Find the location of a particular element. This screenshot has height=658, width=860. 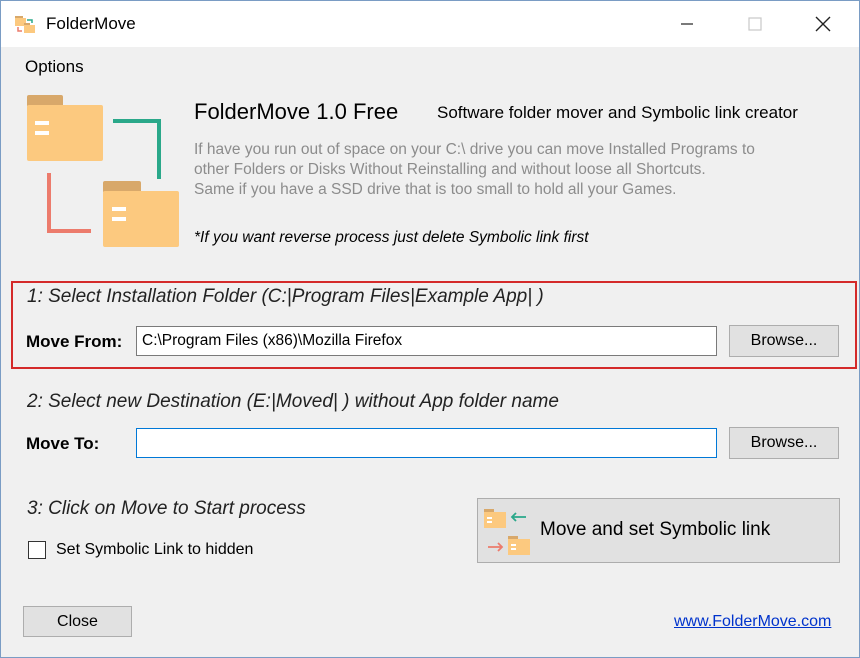

move-from-input is located at coordinates (426, 341).